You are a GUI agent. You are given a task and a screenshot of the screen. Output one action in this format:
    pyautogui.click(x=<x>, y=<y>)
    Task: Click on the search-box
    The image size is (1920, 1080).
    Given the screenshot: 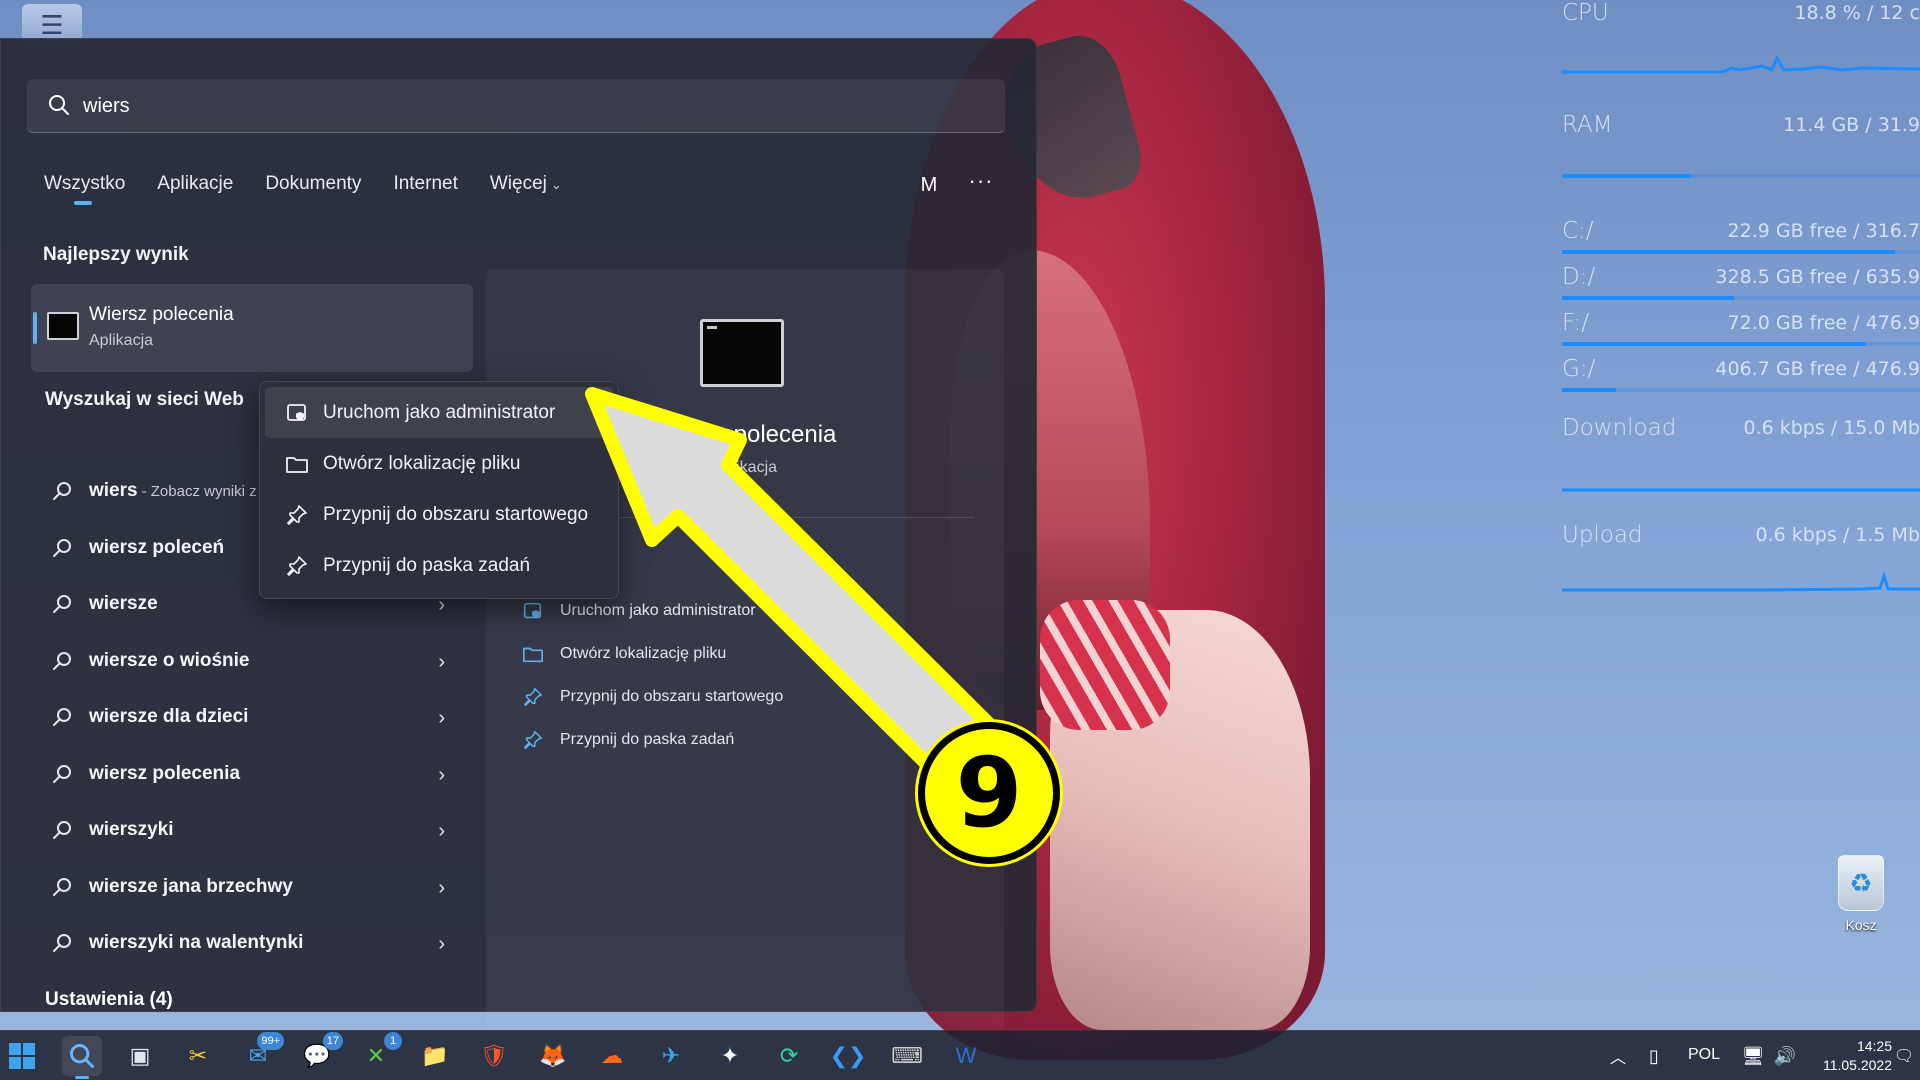 What is the action you would take?
    pyautogui.click(x=516, y=106)
    